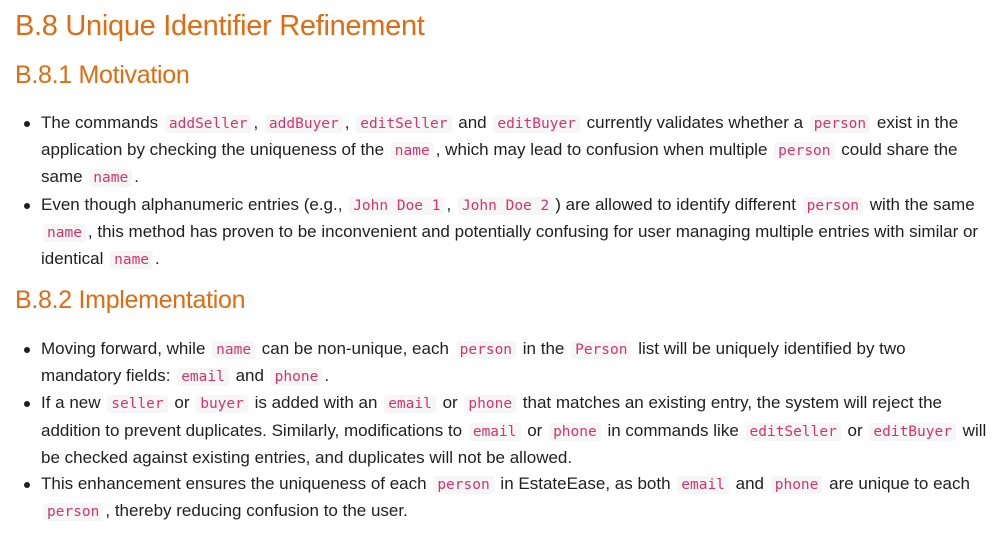  I want to click on code-term: Person, so click(601, 350).